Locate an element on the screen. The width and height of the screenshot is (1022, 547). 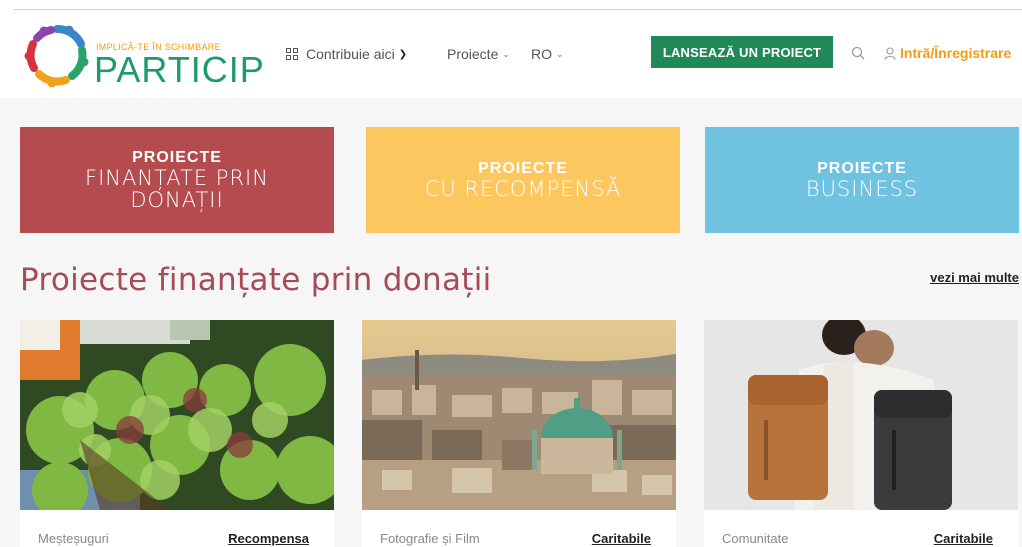
city-panorama-photo is located at coordinates (519, 415).